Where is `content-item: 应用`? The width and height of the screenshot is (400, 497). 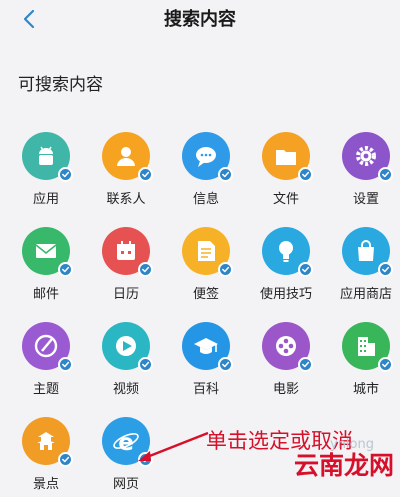 content-item: 应用 is located at coordinates (46, 172).